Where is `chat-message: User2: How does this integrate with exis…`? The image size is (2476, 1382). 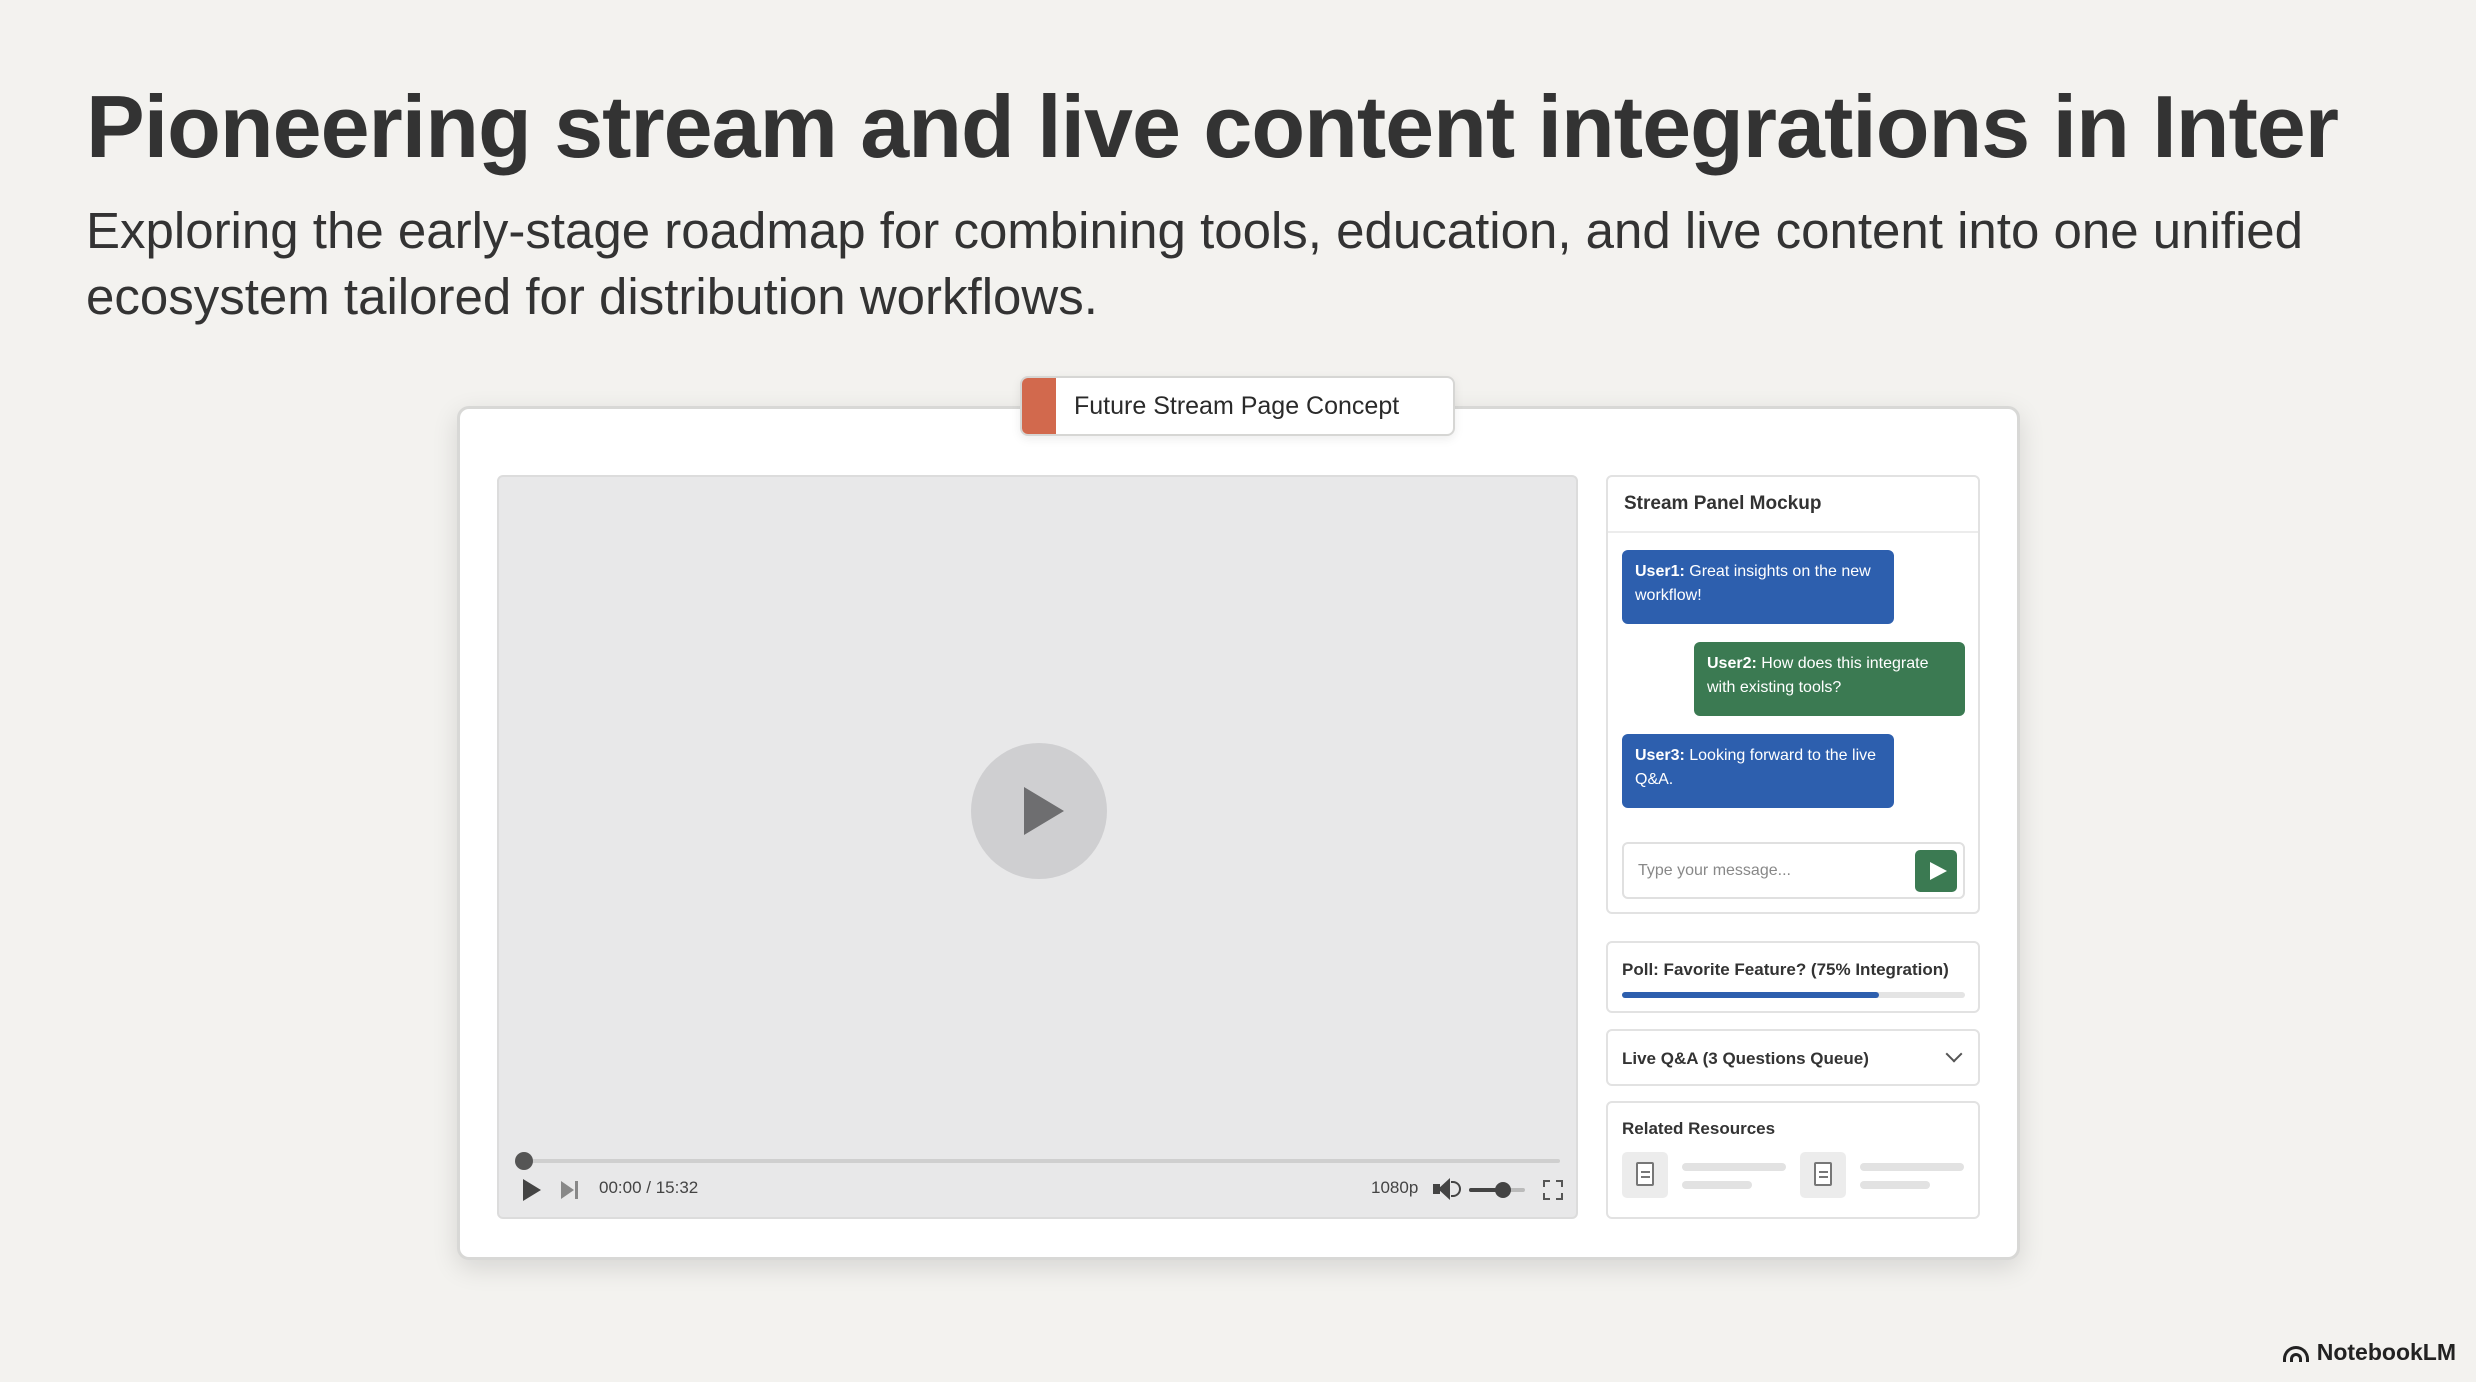
chat-message: User2: How does this integrate with exis… is located at coordinates (1829, 679).